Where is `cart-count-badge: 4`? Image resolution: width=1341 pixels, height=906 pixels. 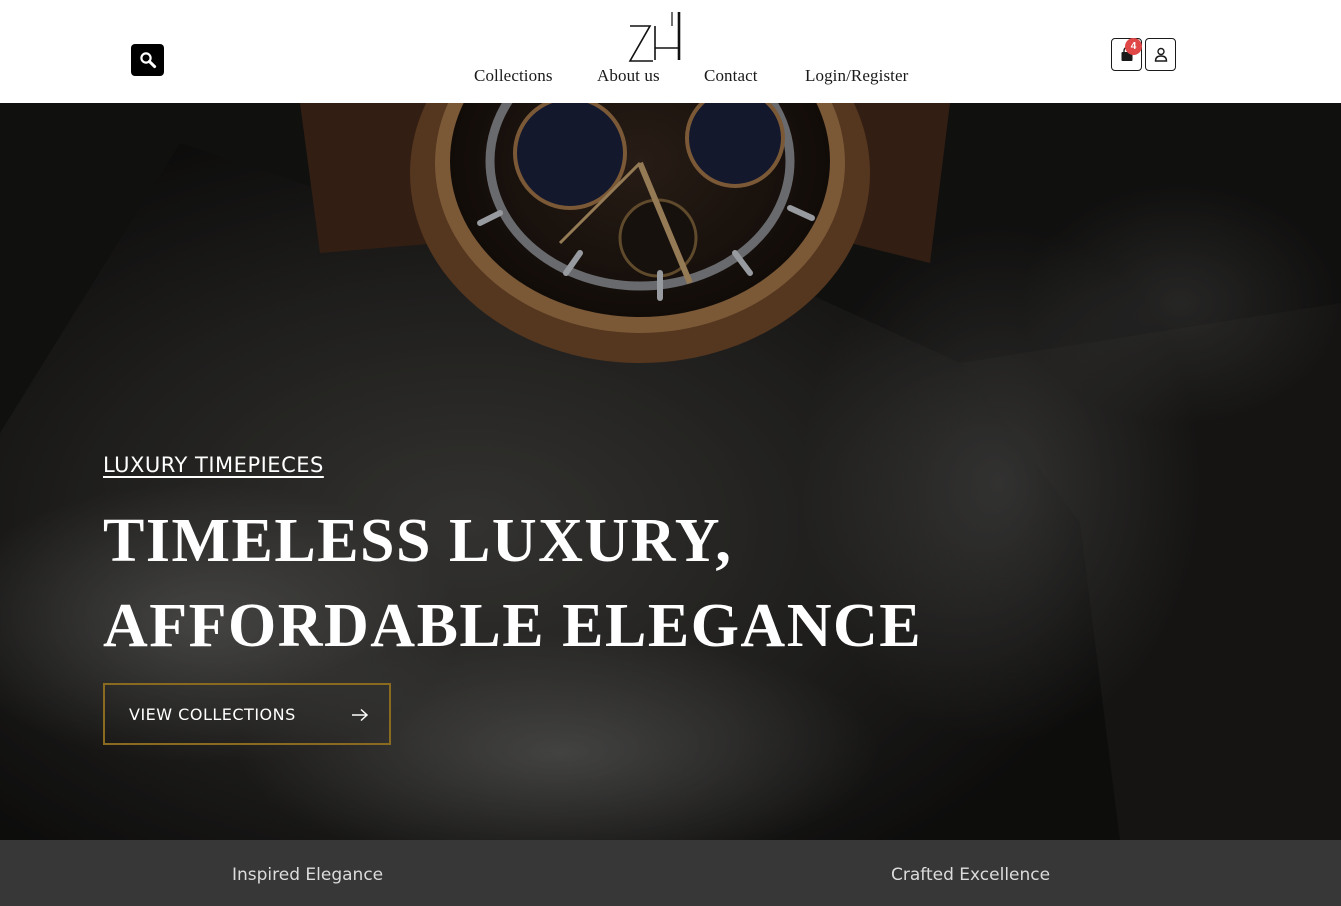 cart-count-badge: 4 is located at coordinates (1133, 46).